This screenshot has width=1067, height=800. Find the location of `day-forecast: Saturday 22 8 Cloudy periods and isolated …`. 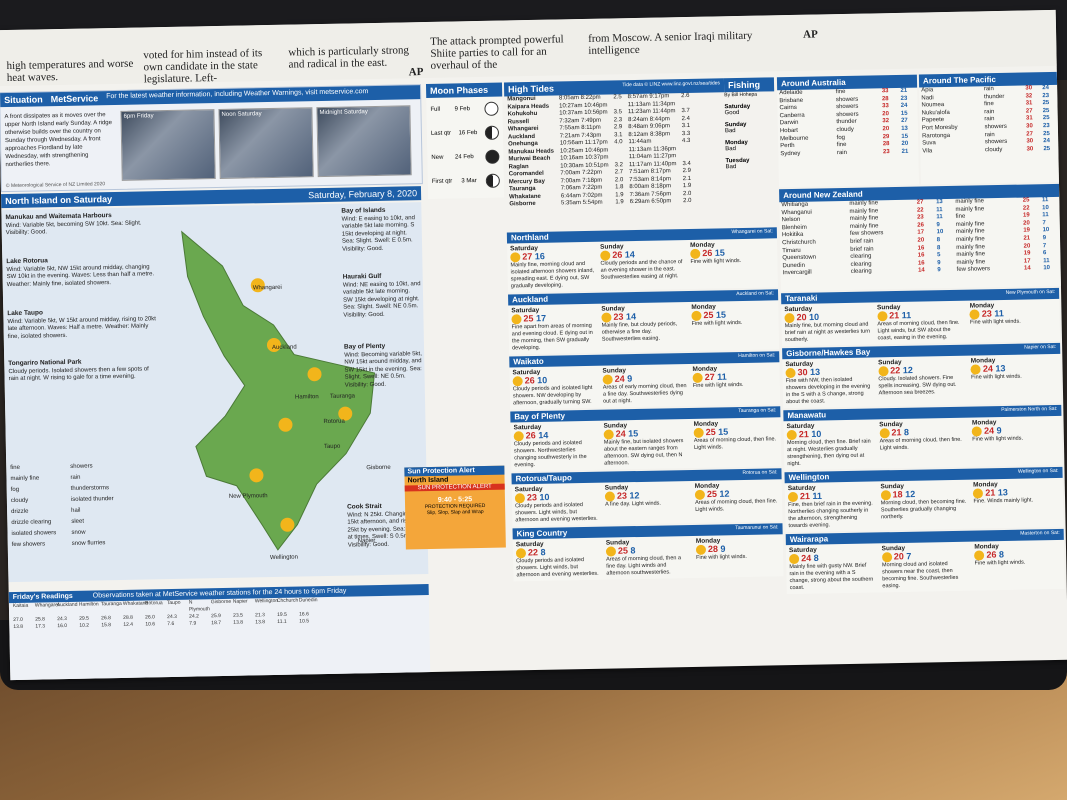

day-forecast: Saturday 22 8 Cloudy periods and isolated … is located at coordinates (558, 560).